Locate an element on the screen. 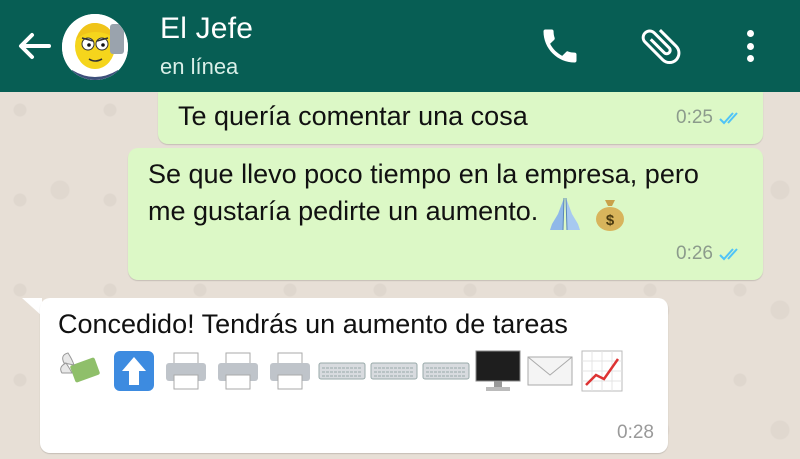 The height and width of the screenshot is (459, 800). desktop-computer-icon is located at coordinates (498, 370).